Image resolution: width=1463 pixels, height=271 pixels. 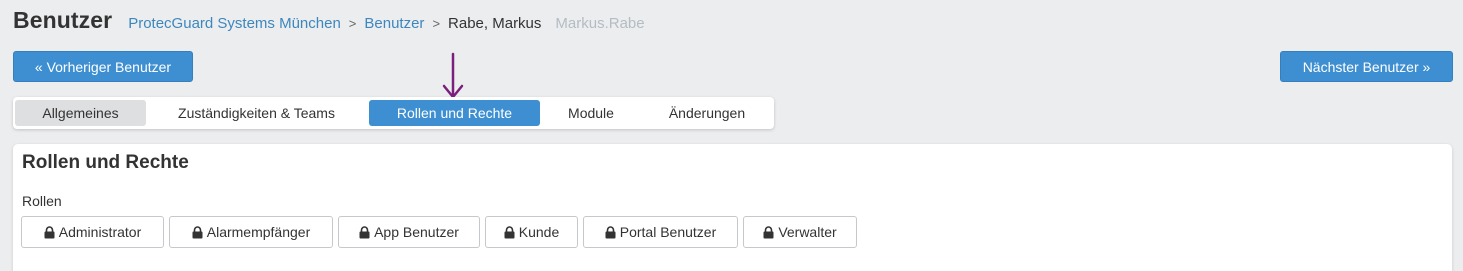 What do you see at coordinates (1366, 66) in the screenshot?
I see `next-user-button: Nächster Benutzer »` at bounding box center [1366, 66].